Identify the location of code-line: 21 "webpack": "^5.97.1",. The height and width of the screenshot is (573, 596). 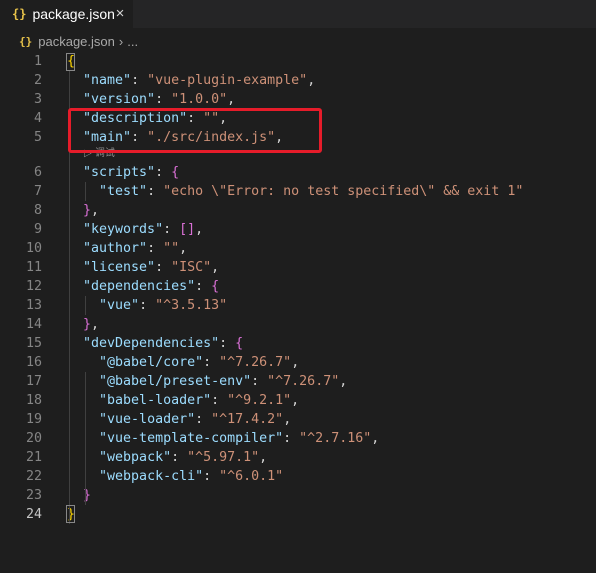
(298, 457).